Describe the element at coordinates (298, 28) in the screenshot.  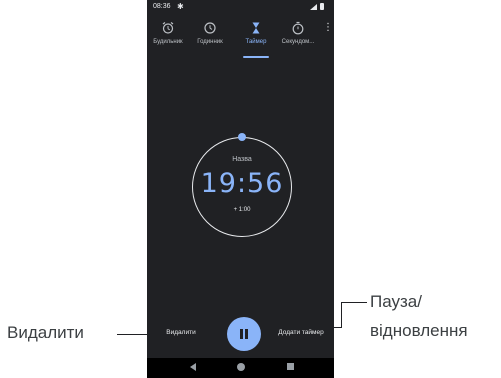
I see `stopwatch-icon` at that location.